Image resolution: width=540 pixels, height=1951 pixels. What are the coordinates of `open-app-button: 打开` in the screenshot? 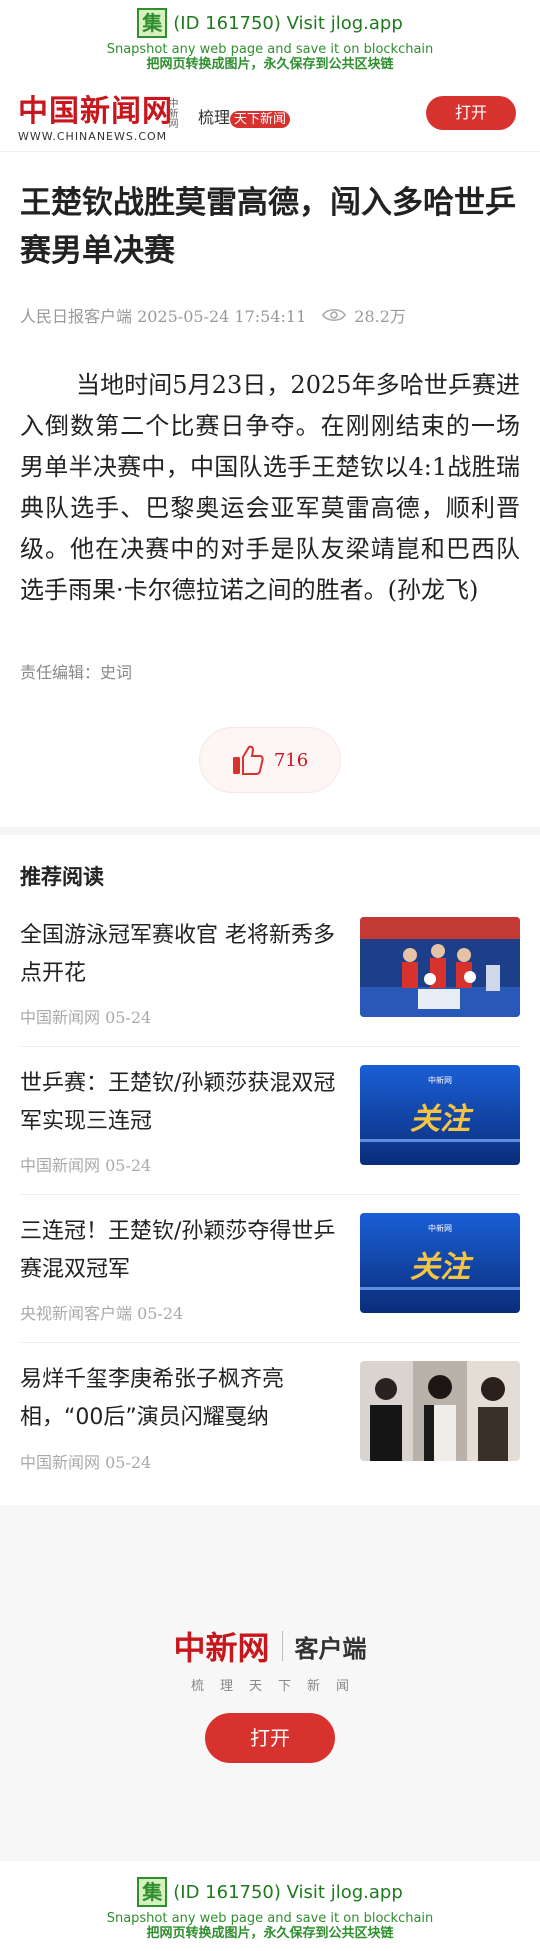 It's located at (471, 113).